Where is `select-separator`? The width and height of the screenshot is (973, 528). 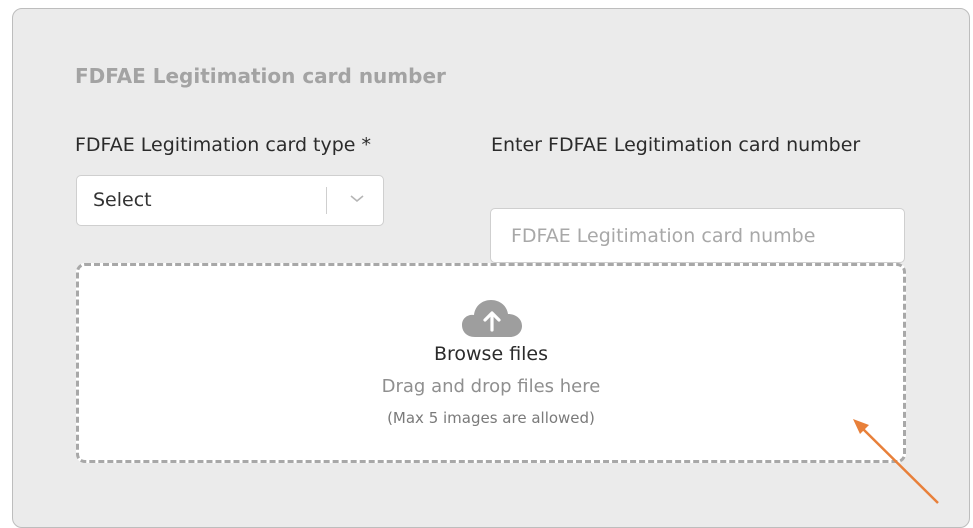
select-separator is located at coordinates (326, 200).